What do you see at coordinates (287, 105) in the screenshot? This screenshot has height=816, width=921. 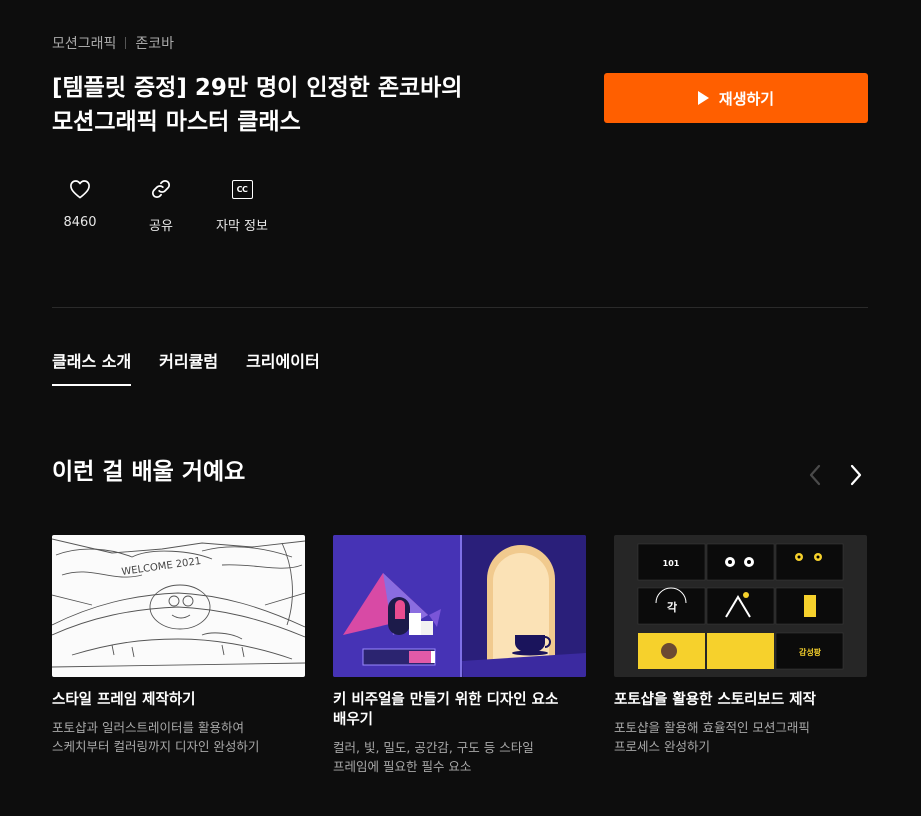 I see `page-title: [템플릿 증정] 29만 명이 인정한 존코바의 모션그래픽 마스터 클래스` at bounding box center [287, 105].